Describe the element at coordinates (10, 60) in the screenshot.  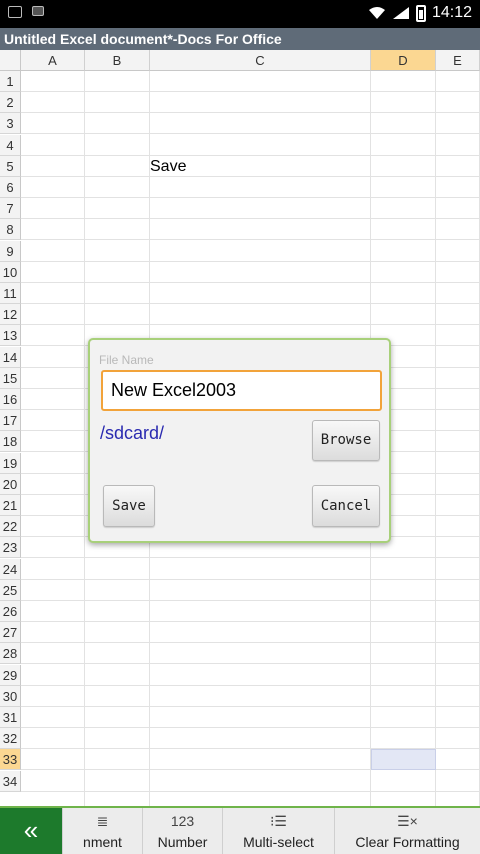
I see `select-all-corner` at that location.